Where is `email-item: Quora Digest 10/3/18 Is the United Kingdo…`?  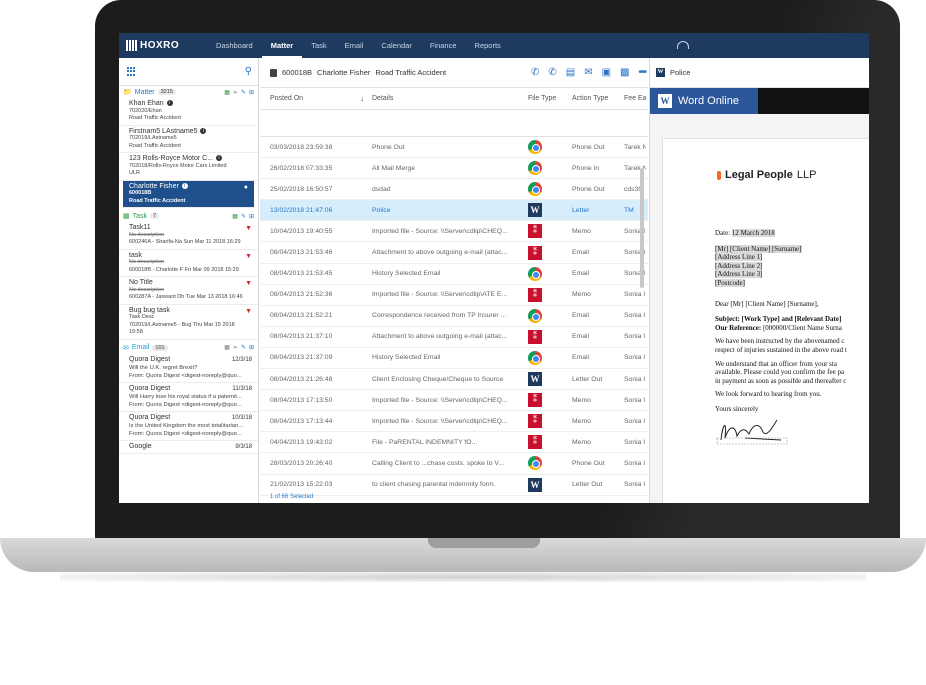 email-item: Quora Digest 10/3/18 Is the United Kingdo… is located at coordinates (188, 426).